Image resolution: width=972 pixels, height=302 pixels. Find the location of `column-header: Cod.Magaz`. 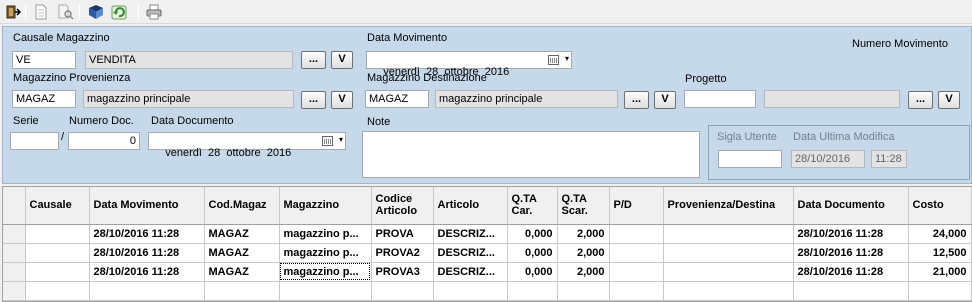

column-header: Cod.Magaz is located at coordinates (242, 206).